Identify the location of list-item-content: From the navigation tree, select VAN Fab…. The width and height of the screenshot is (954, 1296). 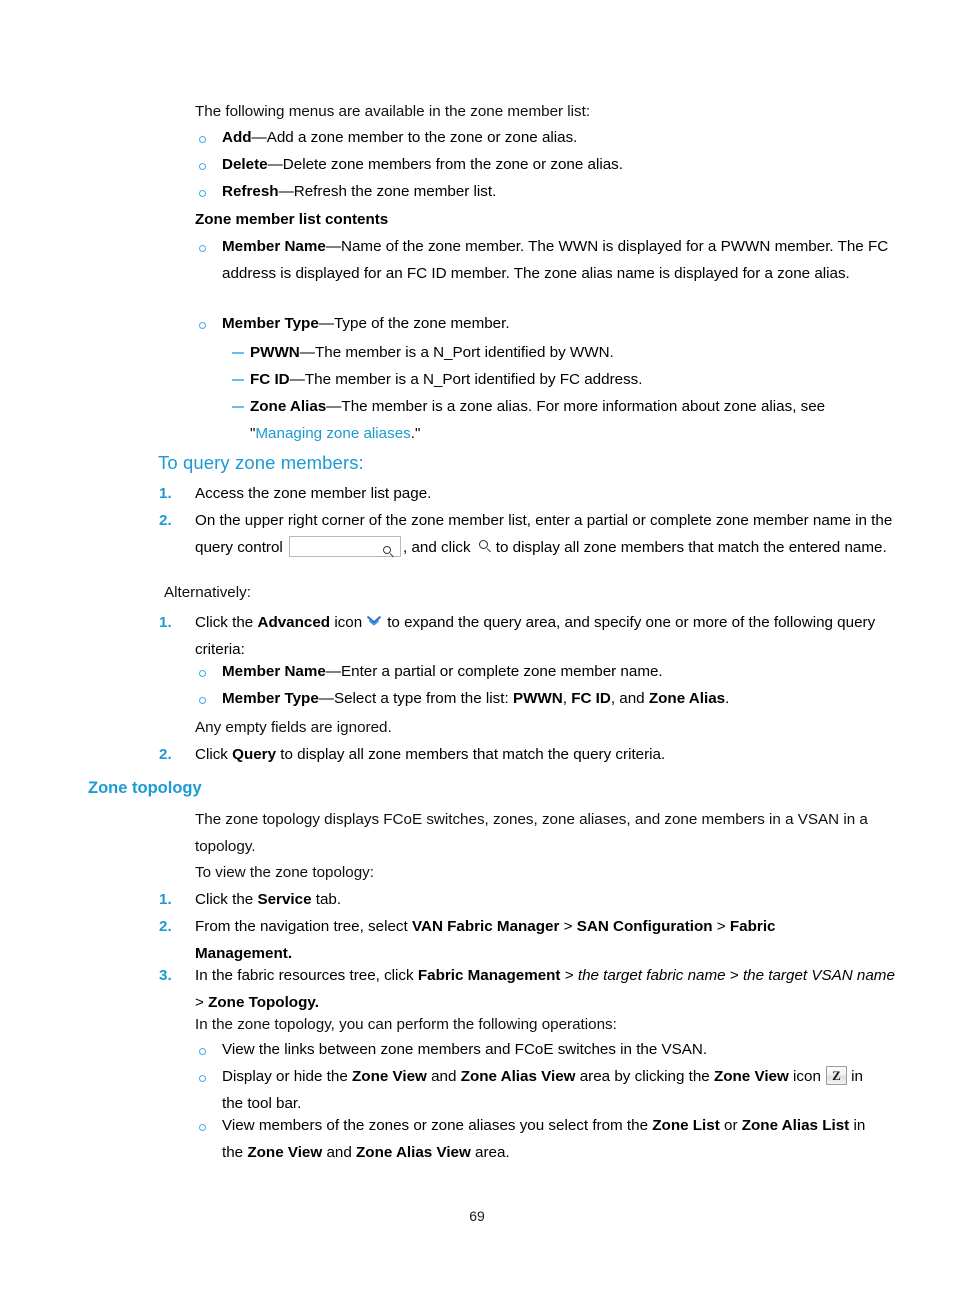
(507, 940).